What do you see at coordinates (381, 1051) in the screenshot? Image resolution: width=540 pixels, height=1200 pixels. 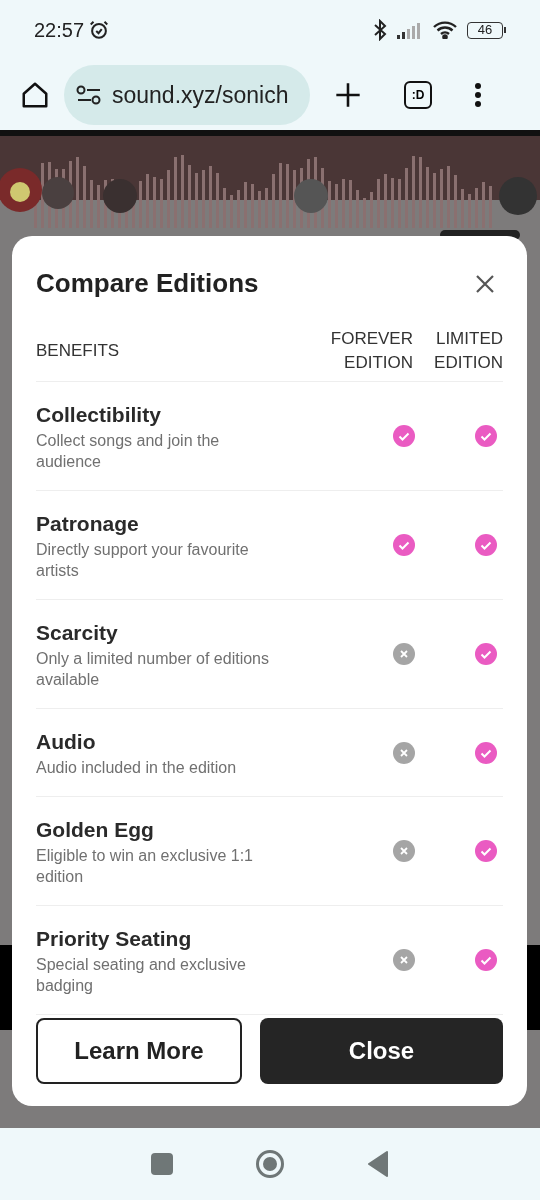 I see `close-button: Close` at bounding box center [381, 1051].